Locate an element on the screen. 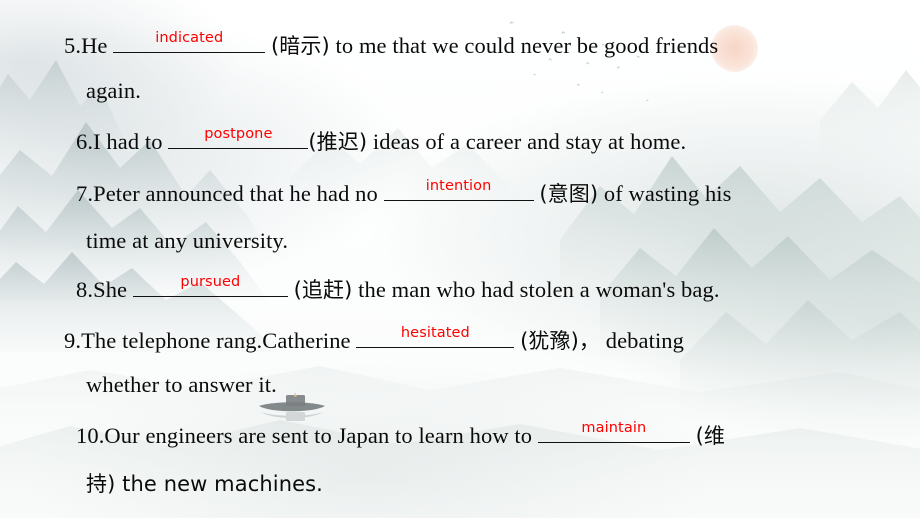 The image size is (920, 518). exercise-hint-5: (暗示) is located at coordinates (300, 46).